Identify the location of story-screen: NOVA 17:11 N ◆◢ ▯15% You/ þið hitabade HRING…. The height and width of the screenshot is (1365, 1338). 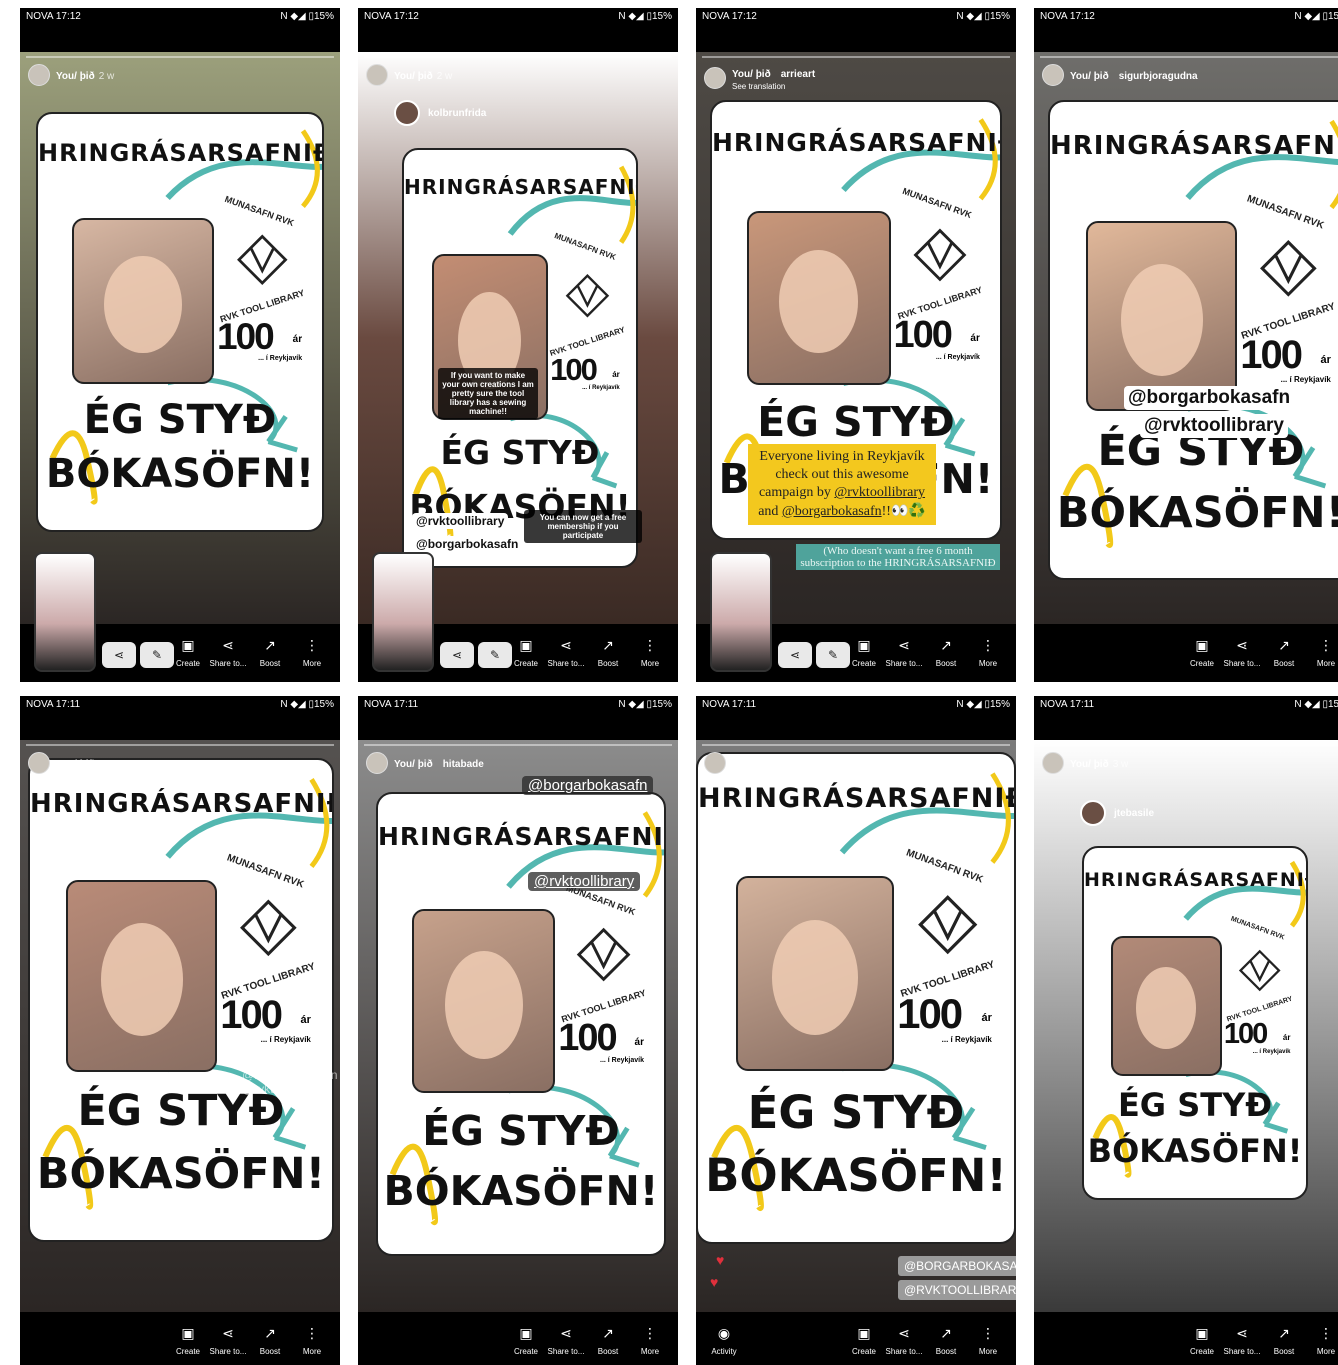
(518, 1030).